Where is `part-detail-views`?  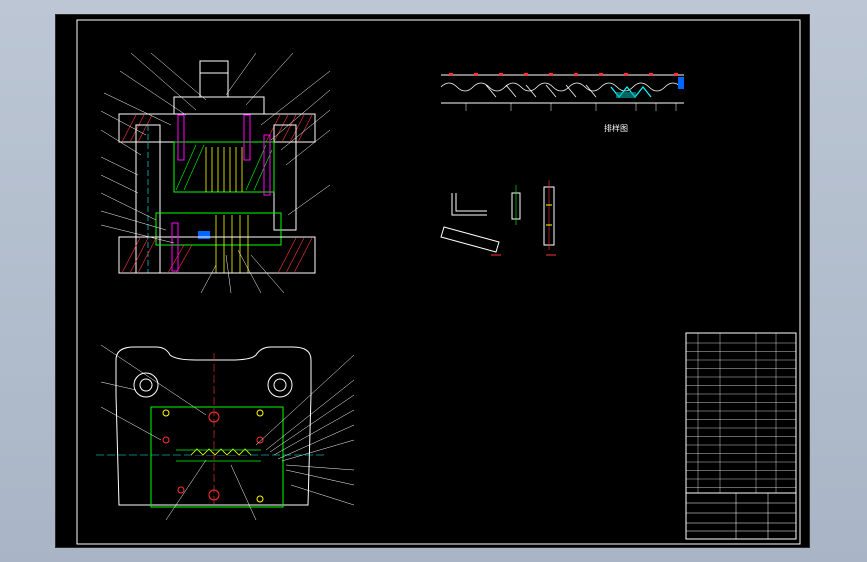
part-detail-views is located at coordinates (498, 218).